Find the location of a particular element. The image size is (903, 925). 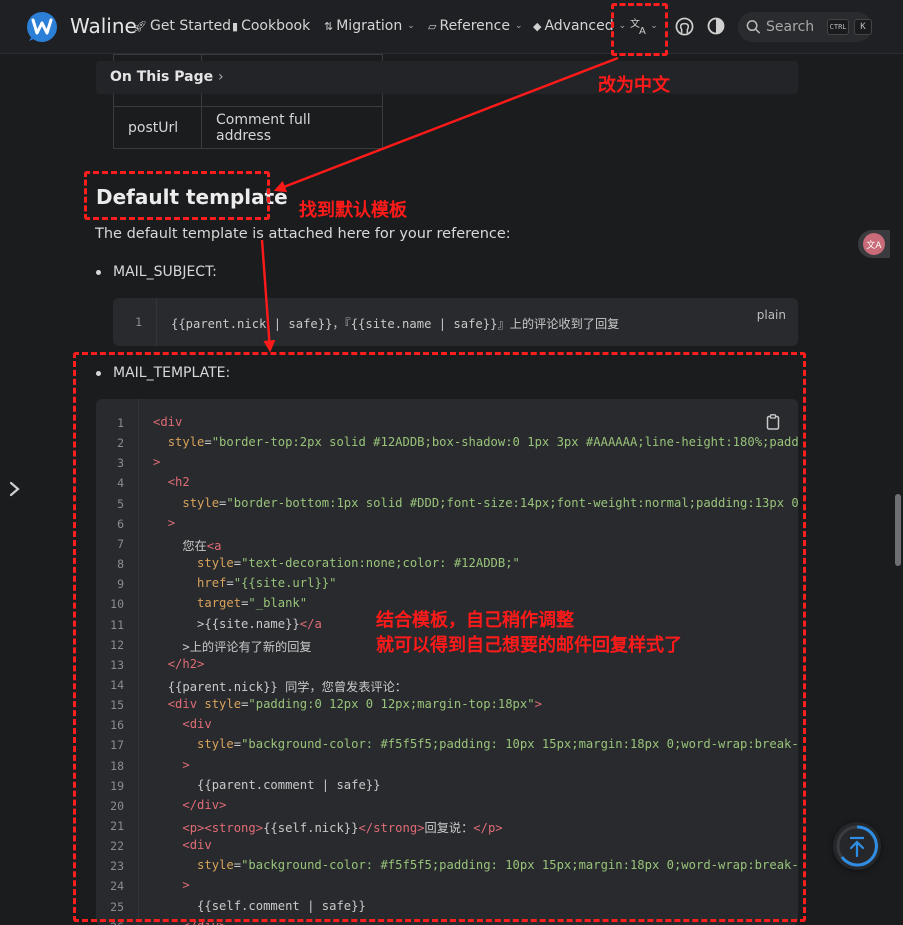

annotation-switch-language: 改为中文 is located at coordinates (634, 85).